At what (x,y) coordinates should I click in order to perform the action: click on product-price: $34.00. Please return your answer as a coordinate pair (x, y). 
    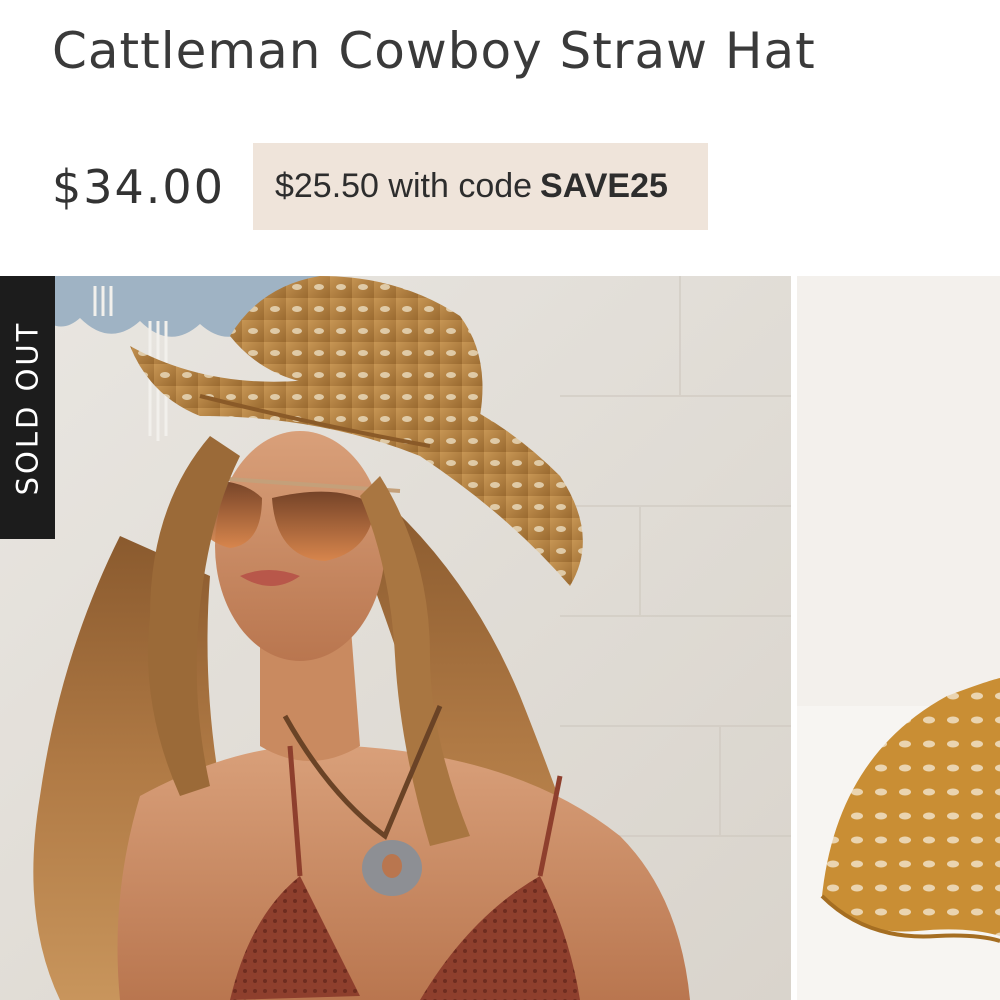
    Looking at the image, I should click on (138, 186).